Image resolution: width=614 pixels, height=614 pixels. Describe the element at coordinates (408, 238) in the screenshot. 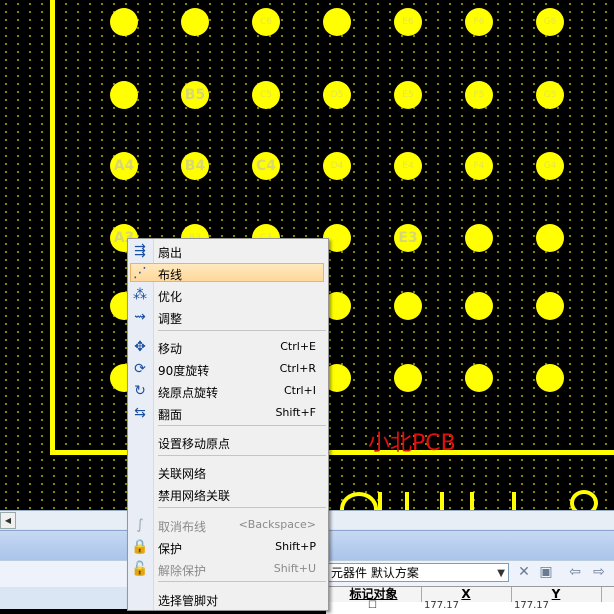

I see `pad: E3` at that location.